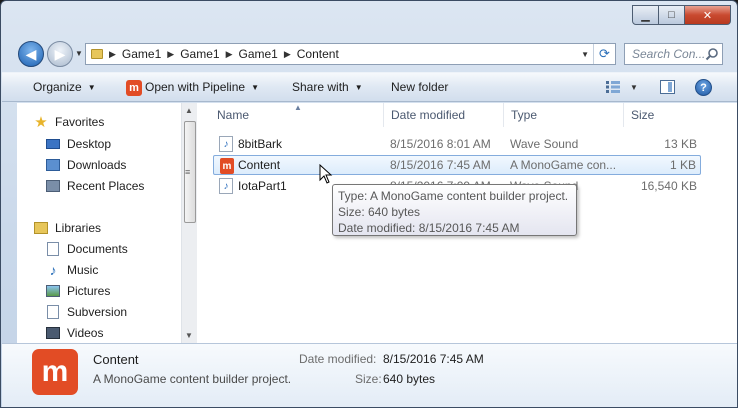  Describe the element at coordinates (668, 186) in the screenshot. I see `file-size: 16,540 KB` at that location.